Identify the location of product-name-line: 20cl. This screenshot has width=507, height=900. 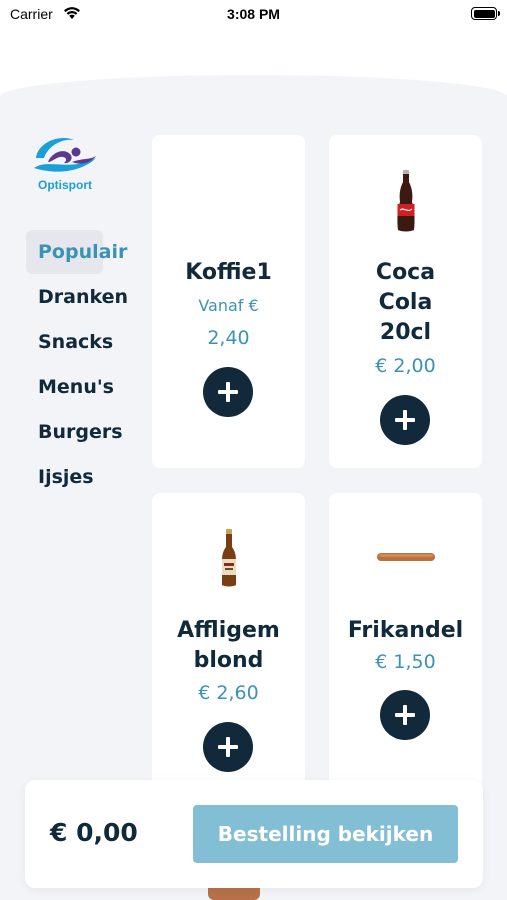
(405, 332).